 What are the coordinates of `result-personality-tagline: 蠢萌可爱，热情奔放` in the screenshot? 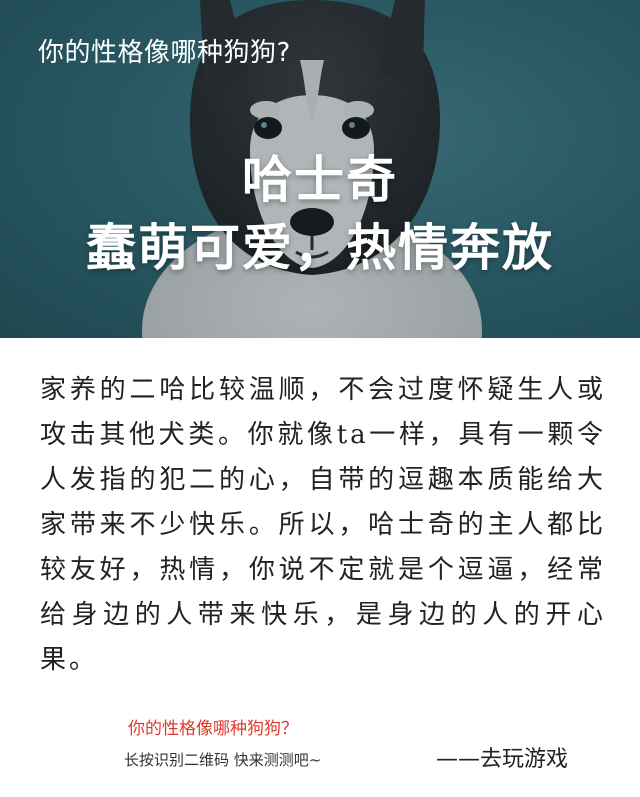 It's located at (320, 248).